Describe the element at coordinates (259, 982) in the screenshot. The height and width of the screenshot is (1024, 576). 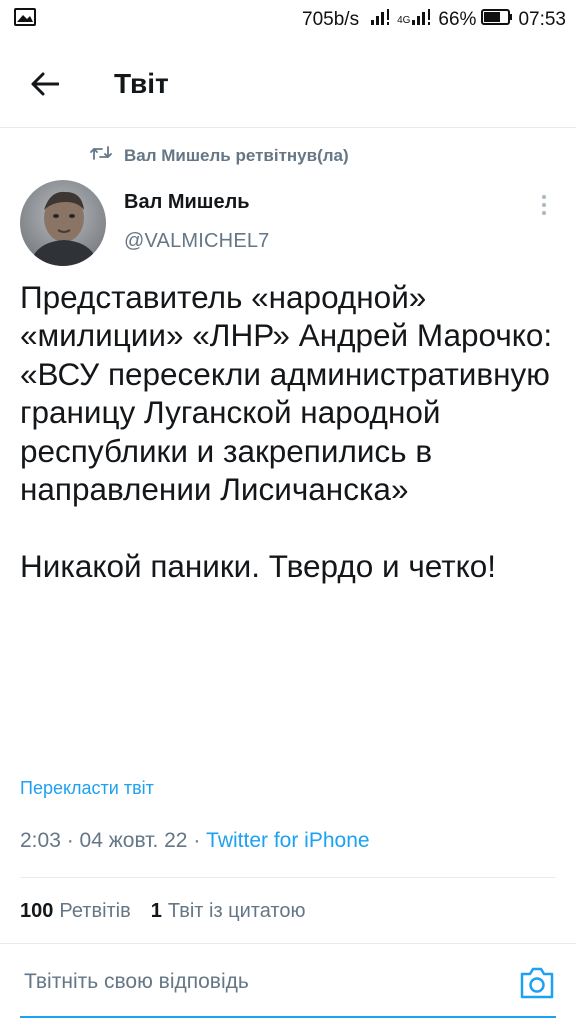
I see `reply-input` at that location.